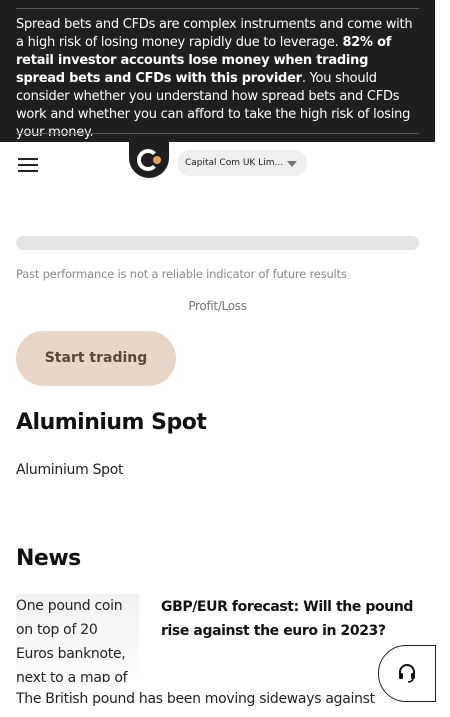 The image size is (450, 717). I want to click on capital-com-logo, so click(149, 160).